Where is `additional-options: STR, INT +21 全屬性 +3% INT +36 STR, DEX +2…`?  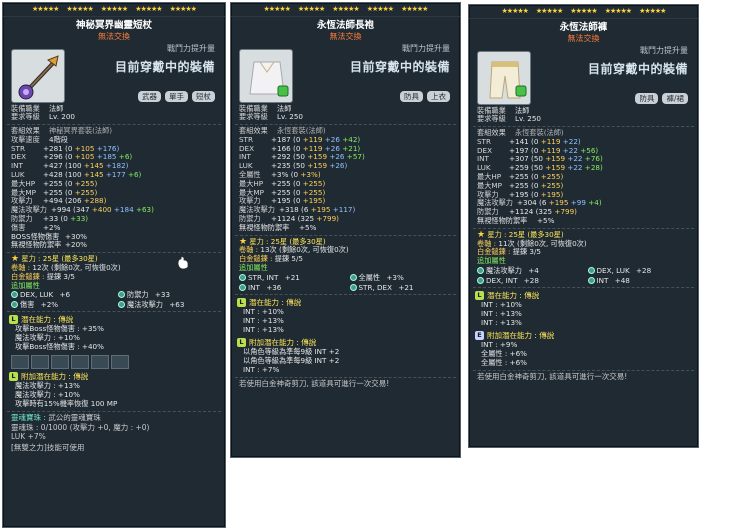
additional-options: STR, INT +21 全屬性 +3% INT +36 STR, DEX +2… is located at coordinates (349, 282).